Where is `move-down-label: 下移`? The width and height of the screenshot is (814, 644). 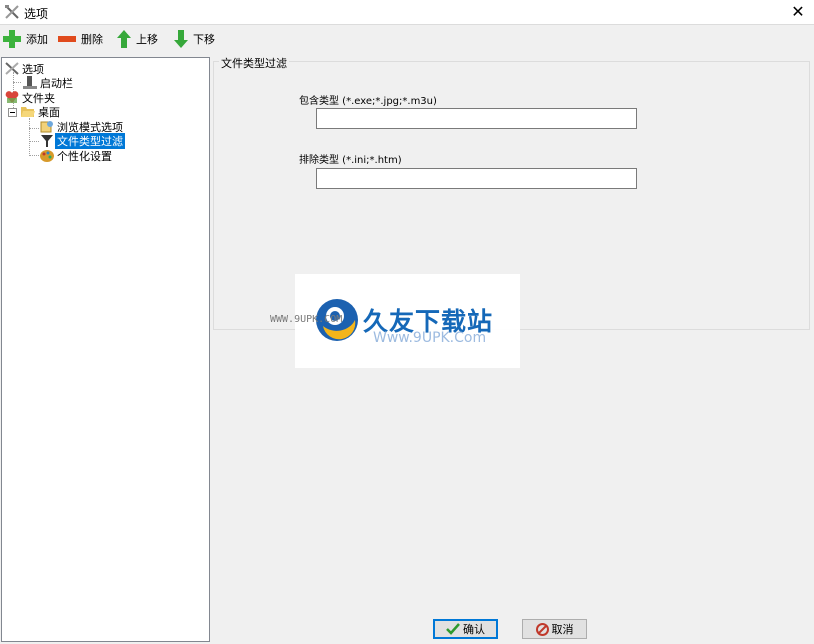 move-down-label: 下移 is located at coordinates (204, 39).